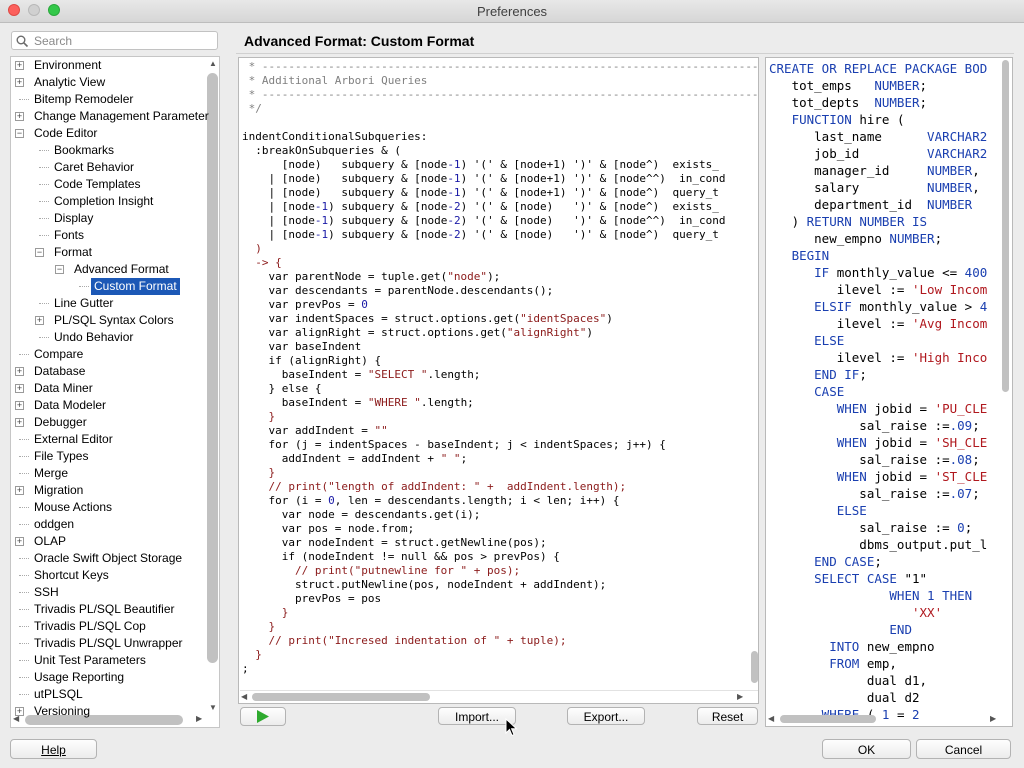  What do you see at coordinates (263, 716) in the screenshot?
I see `run-button` at bounding box center [263, 716].